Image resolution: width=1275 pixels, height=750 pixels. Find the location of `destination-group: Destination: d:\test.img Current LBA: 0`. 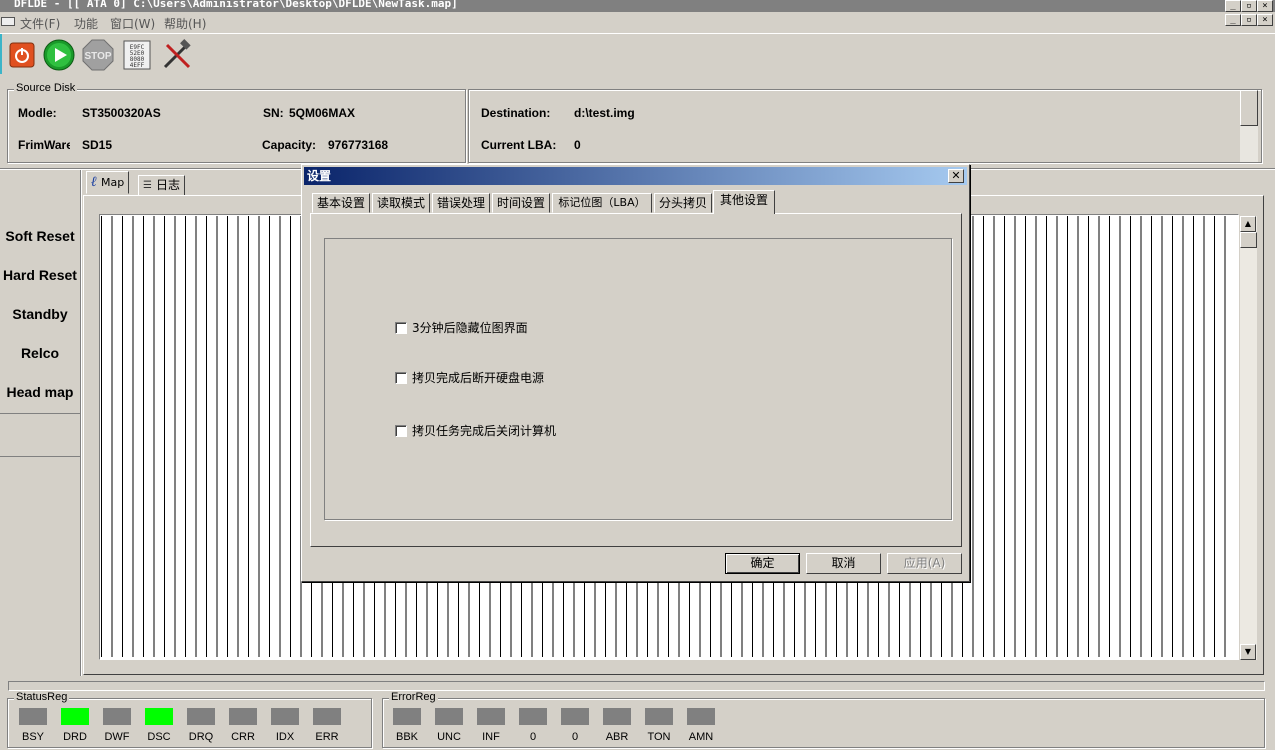

destination-group: Destination: d:\test.img Current LBA: 0 is located at coordinates (865, 126).